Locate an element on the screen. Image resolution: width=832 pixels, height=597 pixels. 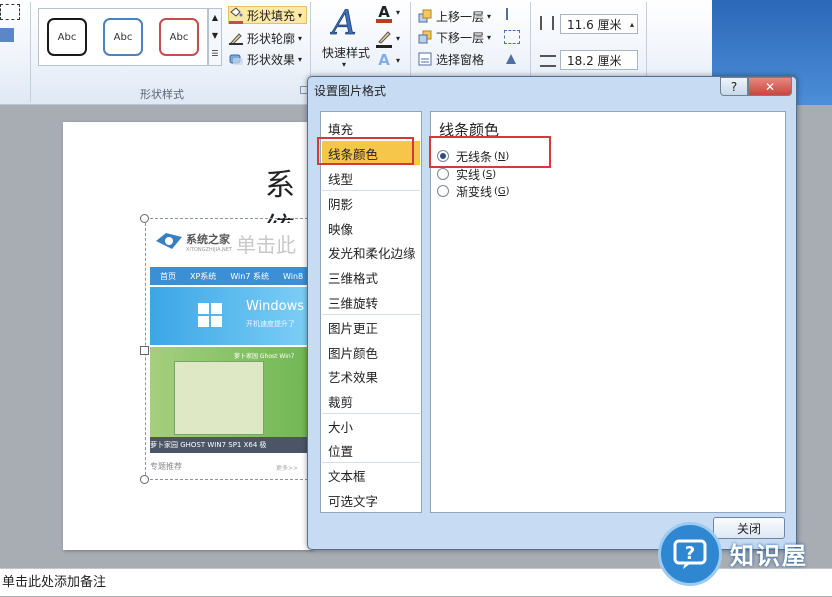
help-icon: ? is located at coordinates (734, 86).